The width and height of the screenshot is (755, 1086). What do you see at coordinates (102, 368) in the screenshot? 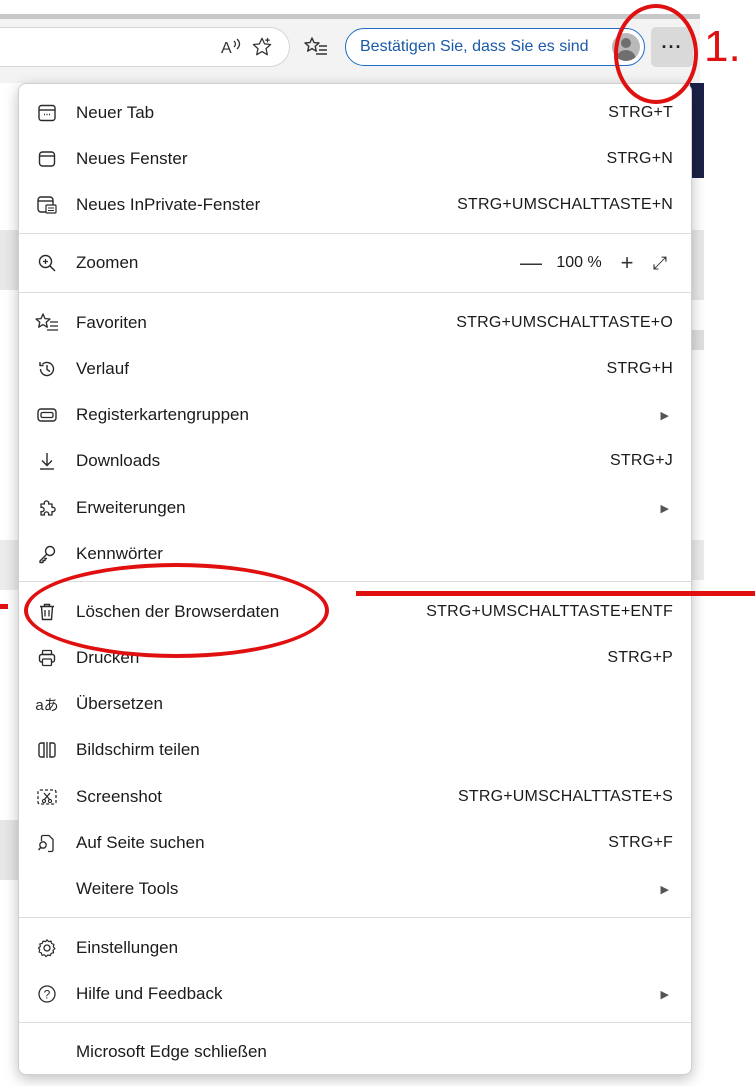
I see `menu-item-label: Verlauf` at bounding box center [102, 368].